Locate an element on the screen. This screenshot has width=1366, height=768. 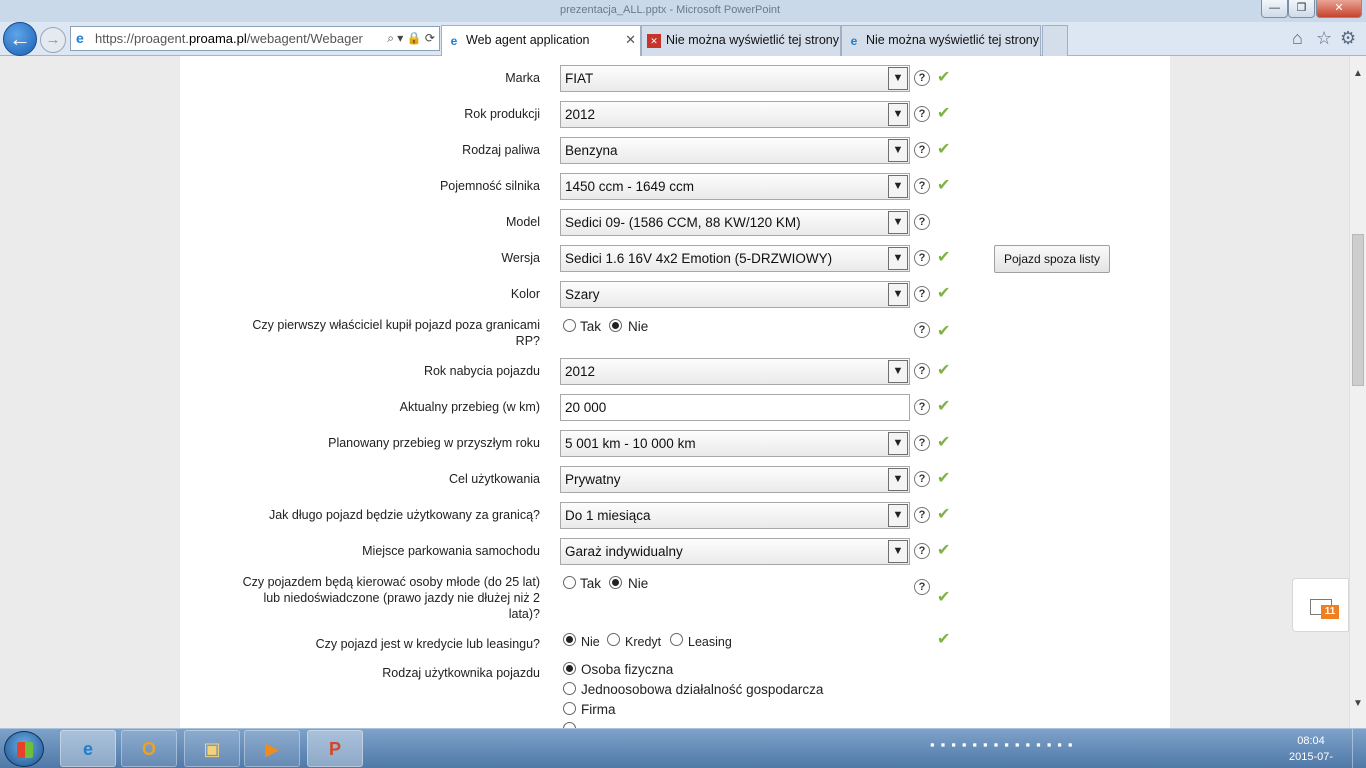
system-tray-icons: ▪▪▪▪▪▪▪▪▪▪▪▪▪▪ is located at coordinates (1004, 744).